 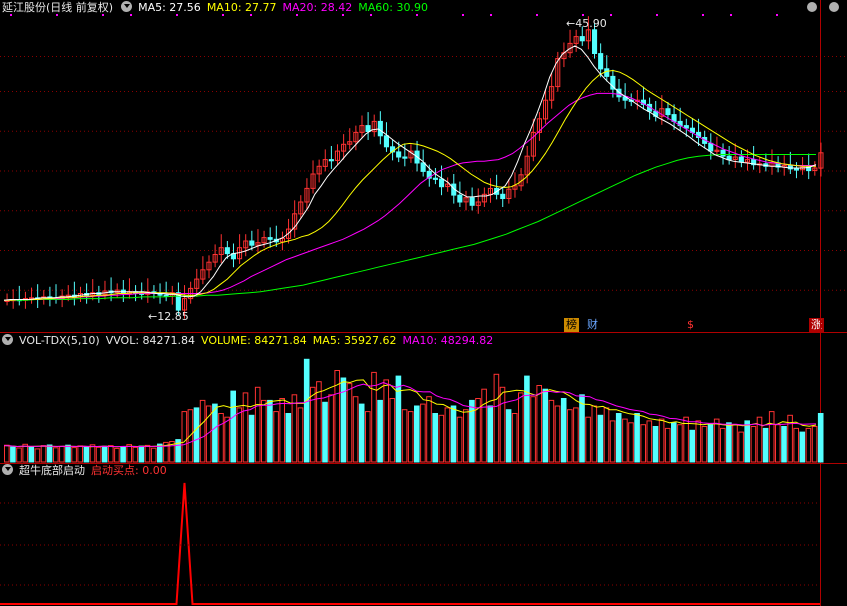 What do you see at coordinates (168, 316) in the screenshot?
I see `low-price-label: ←12.85` at bounding box center [168, 316].